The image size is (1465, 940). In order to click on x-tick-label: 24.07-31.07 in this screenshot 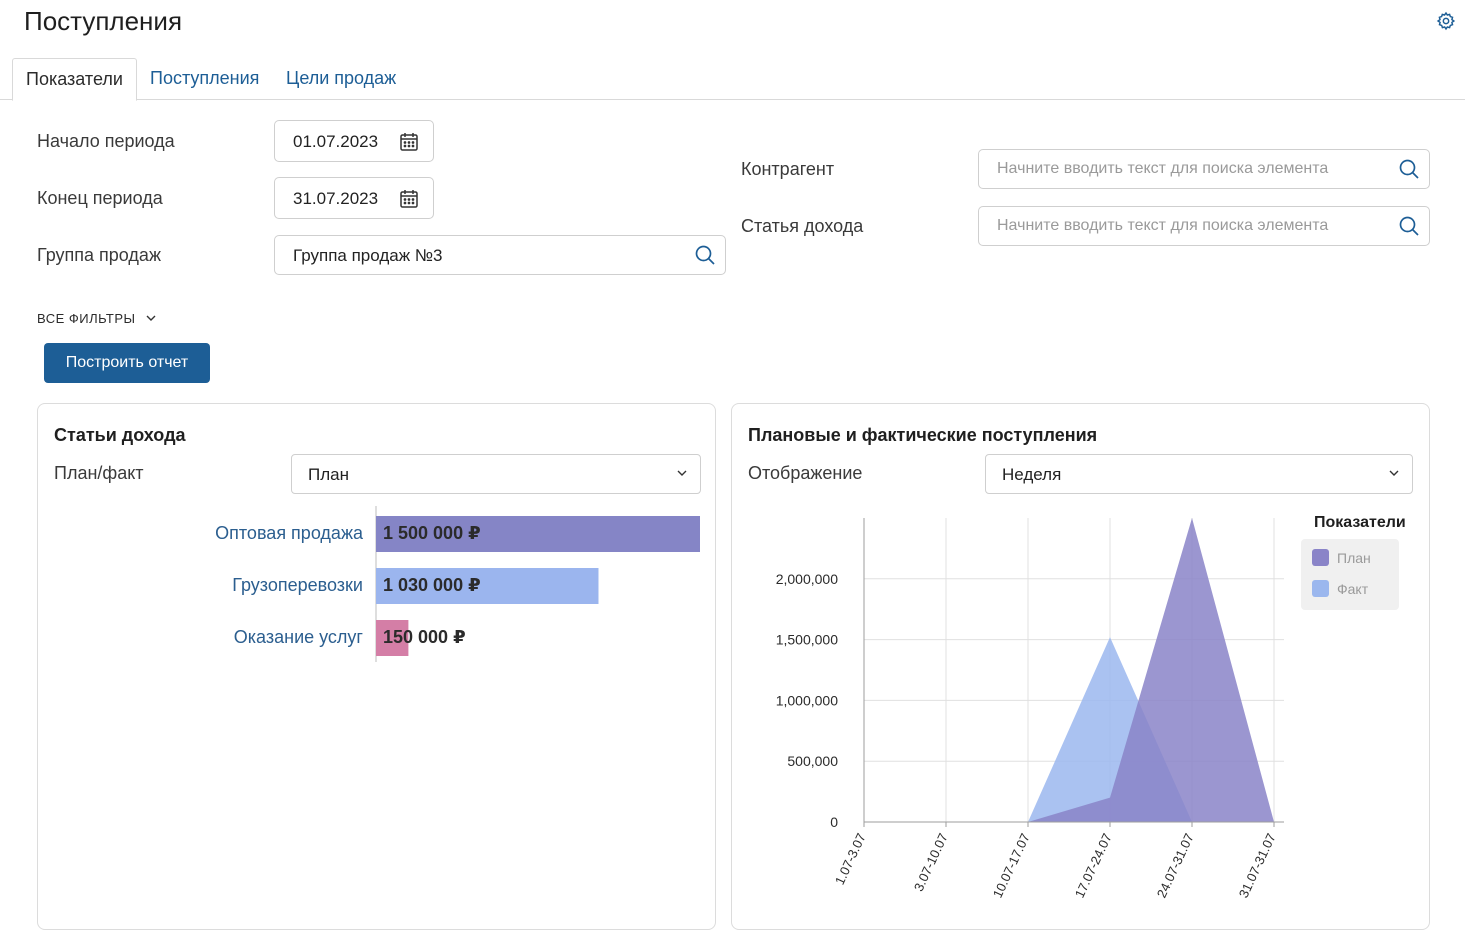, I will do `click(1175, 865)`.